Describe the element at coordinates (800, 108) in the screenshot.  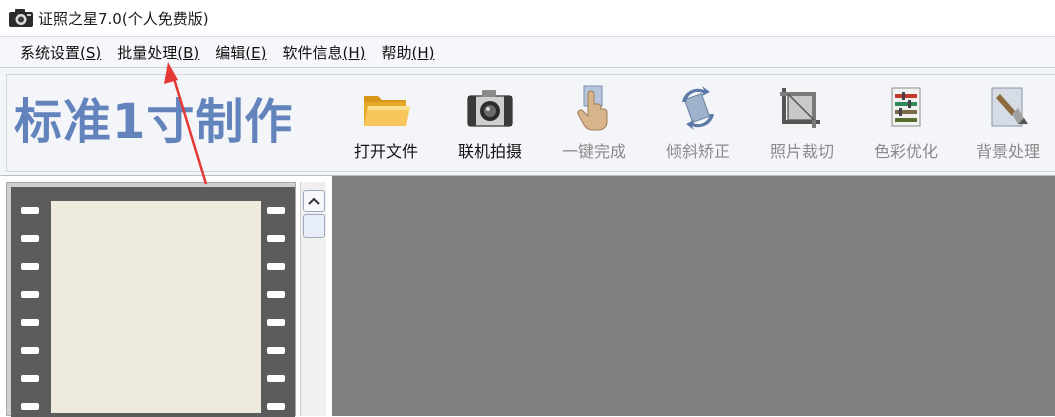
I see `crop-icon` at that location.